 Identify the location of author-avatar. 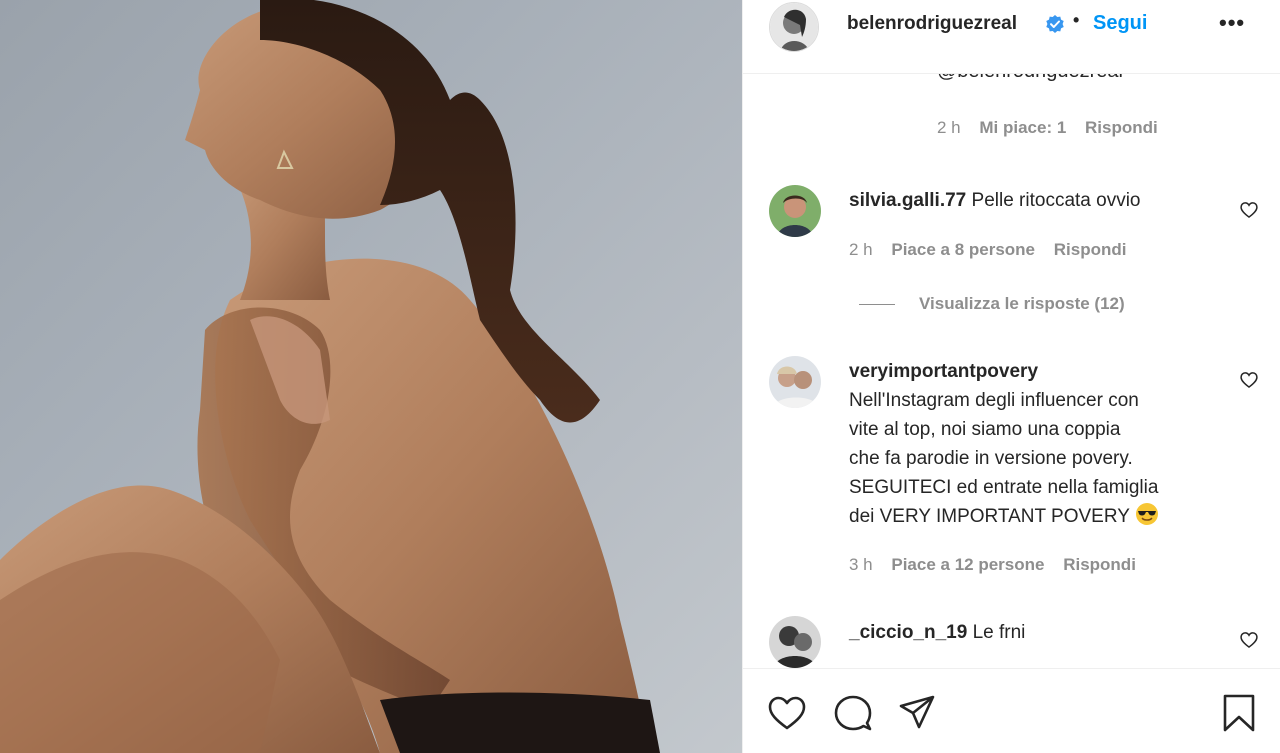
(794, 27).